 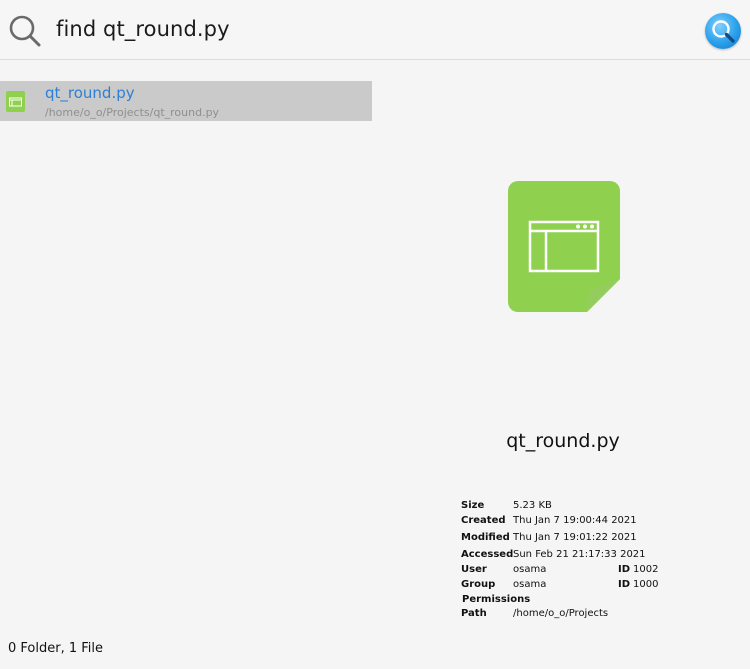 I want to click on search-button, so click(x=723, y=31).